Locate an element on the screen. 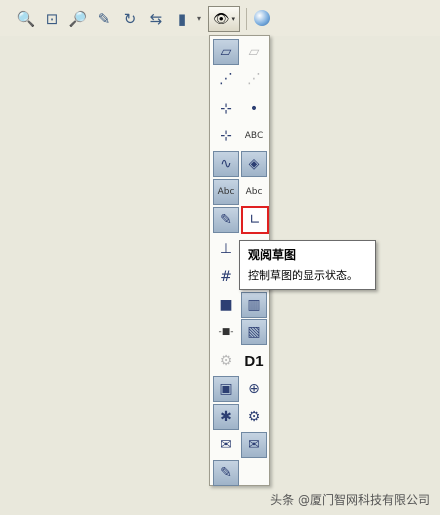 This screenshot has width=440, height=515. view-sketches-icon: ∟ is located at coordinates (255, 220).